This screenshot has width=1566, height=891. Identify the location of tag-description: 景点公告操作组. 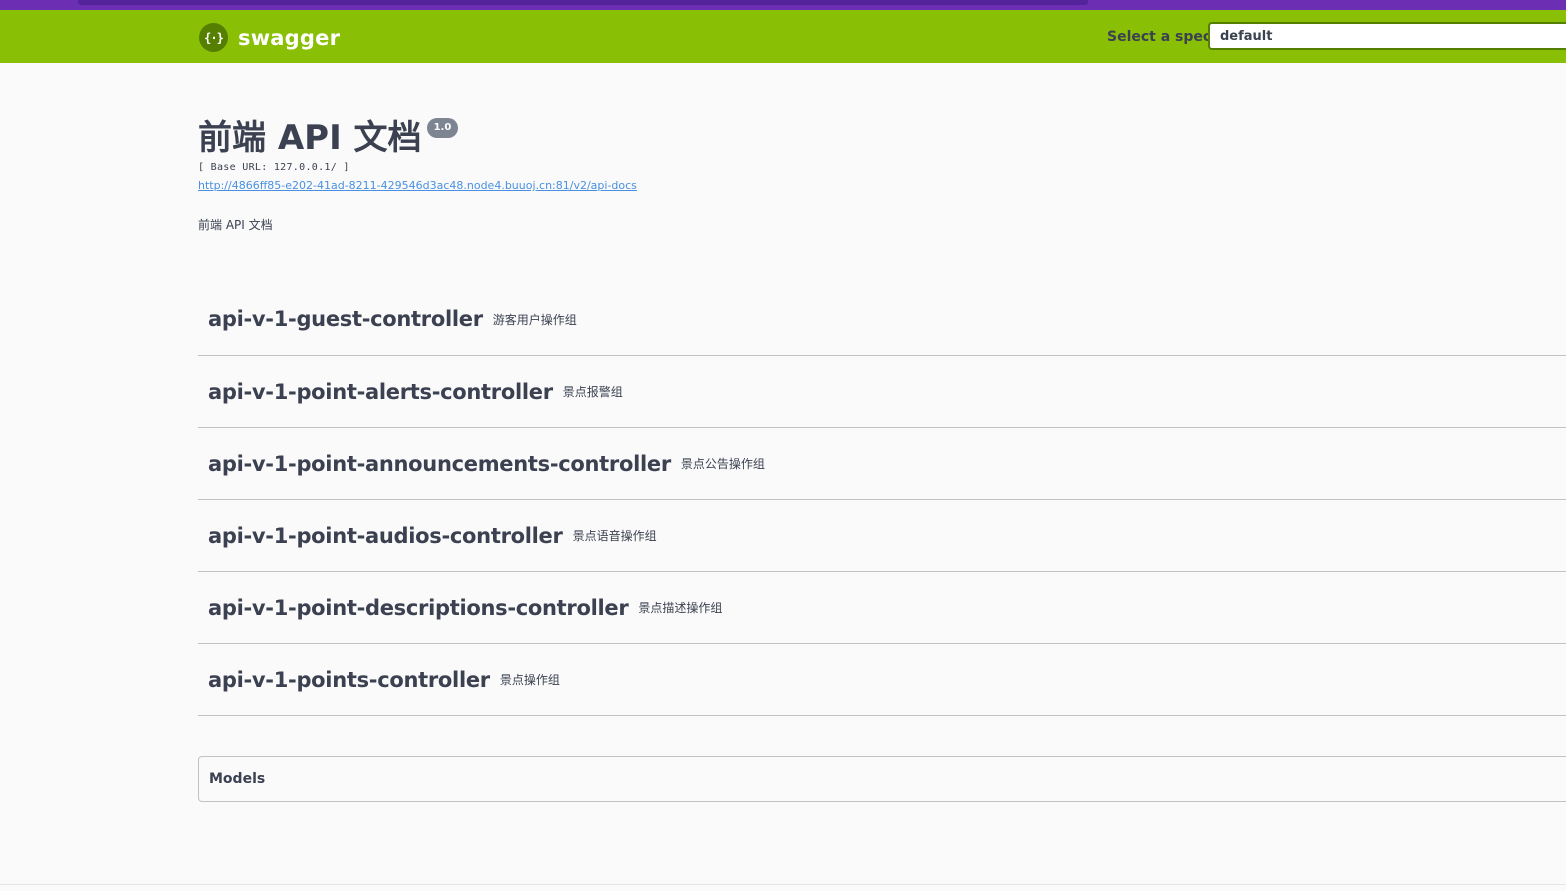
(722, 464).